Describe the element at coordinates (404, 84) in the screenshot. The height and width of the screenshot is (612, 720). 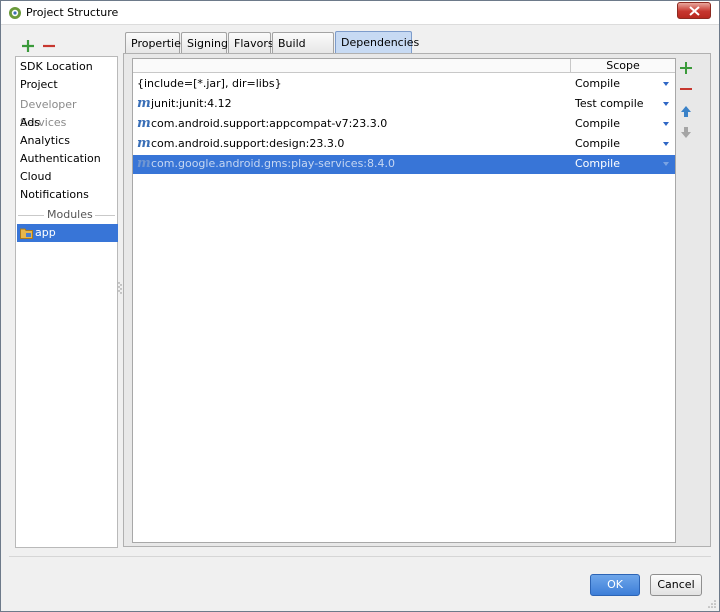
I see `table-row: {include=[*.jar], dir=libs} Compile` at that location.